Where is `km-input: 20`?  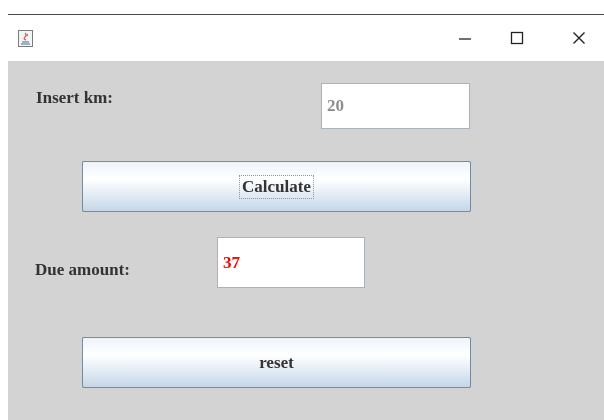
km-input: 20 is located at coordinates (395, 106).